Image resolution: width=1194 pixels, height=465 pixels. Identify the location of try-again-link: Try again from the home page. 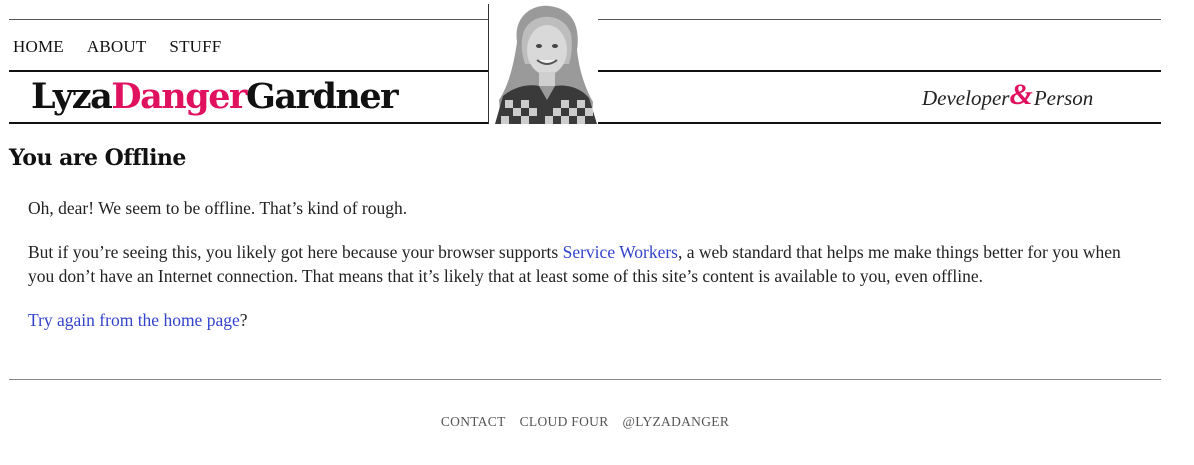
(134, 320).